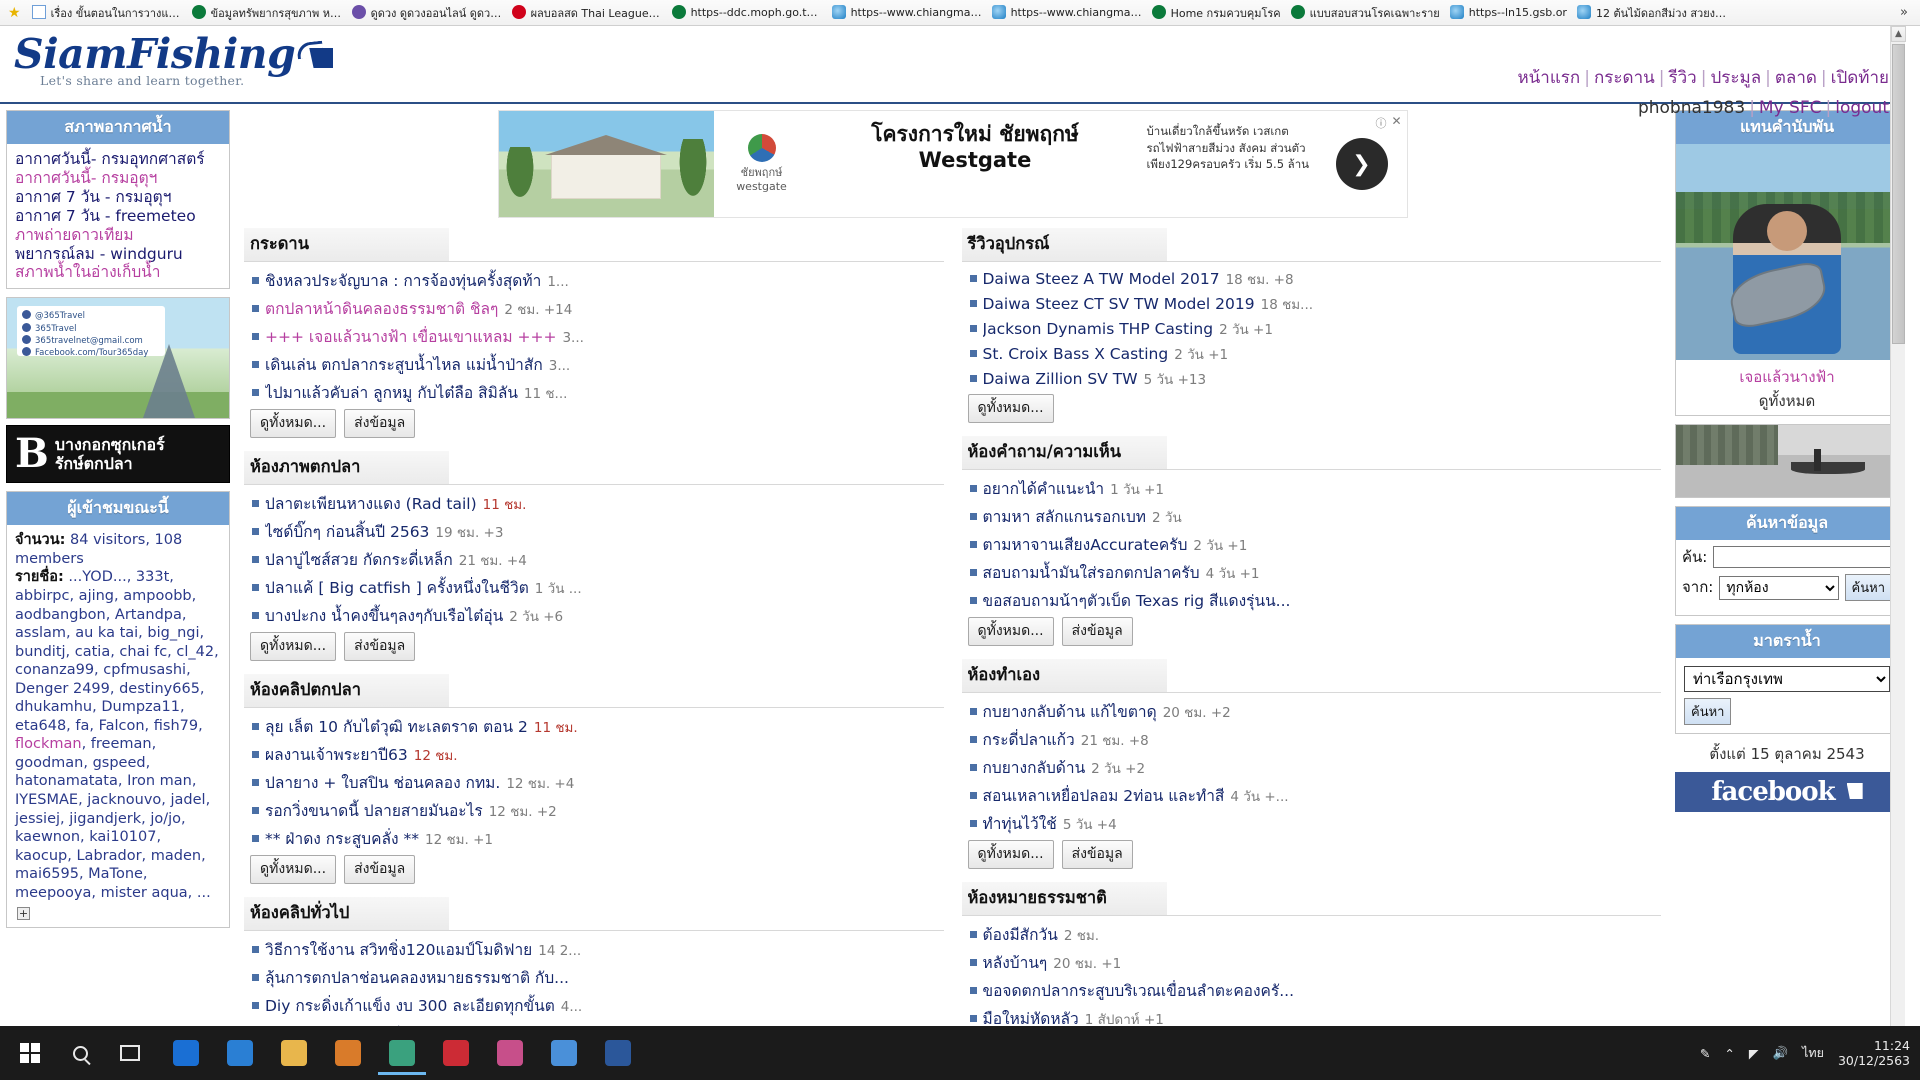  What do you see at coordinates (1508, 13) in the screenshot?
I see `bookmark-item: https--ln15.gsb.or` at bounding box center [1508, 13].